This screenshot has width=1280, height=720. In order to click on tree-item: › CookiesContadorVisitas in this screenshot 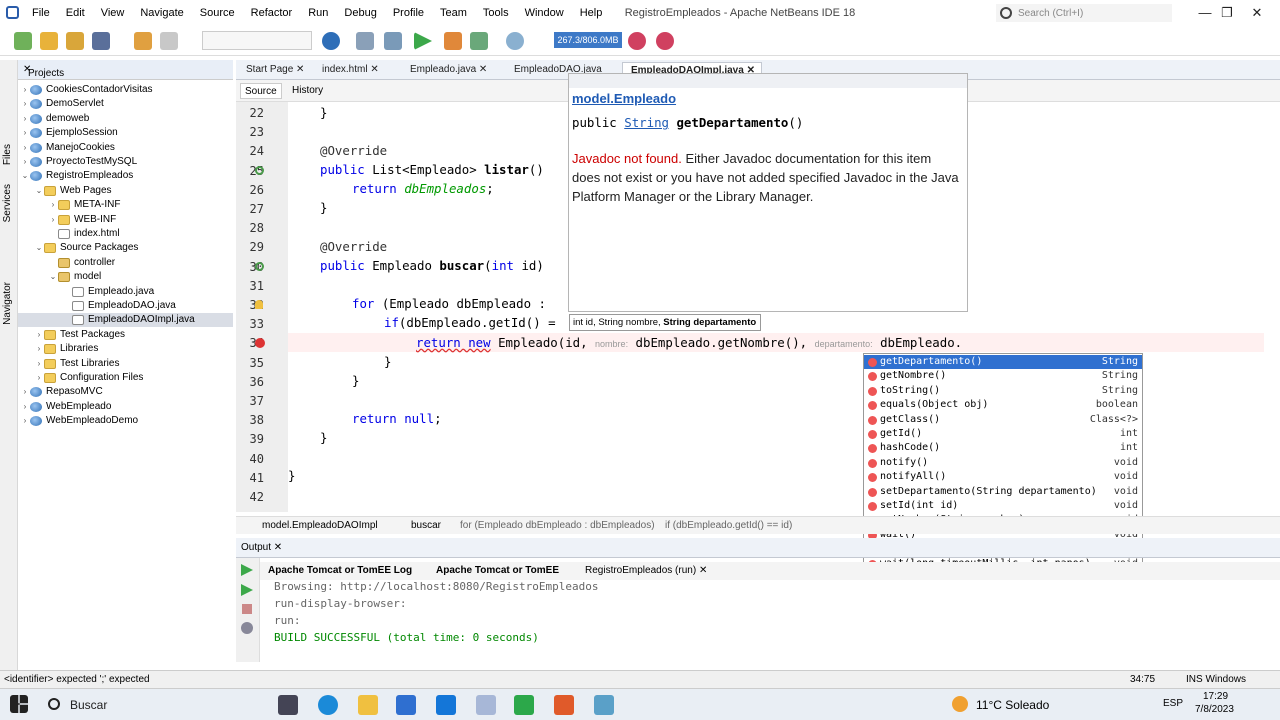, I will do `click(86, 90)`.